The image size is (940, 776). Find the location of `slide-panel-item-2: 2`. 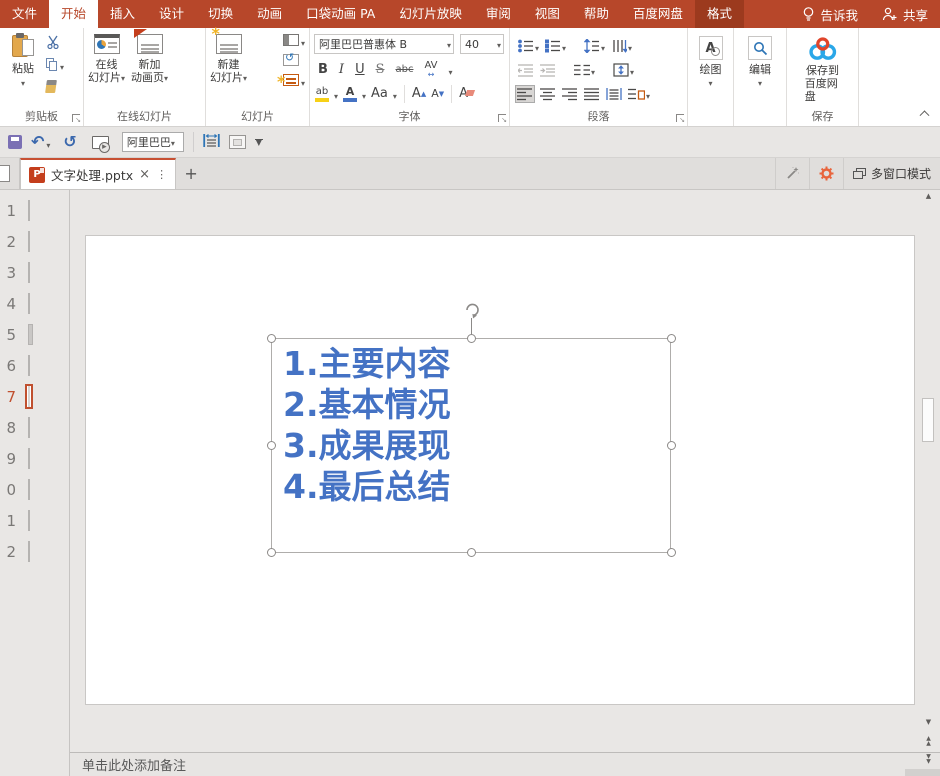

slide-panel-item-2: 2 is located at coordinates (34, 241).